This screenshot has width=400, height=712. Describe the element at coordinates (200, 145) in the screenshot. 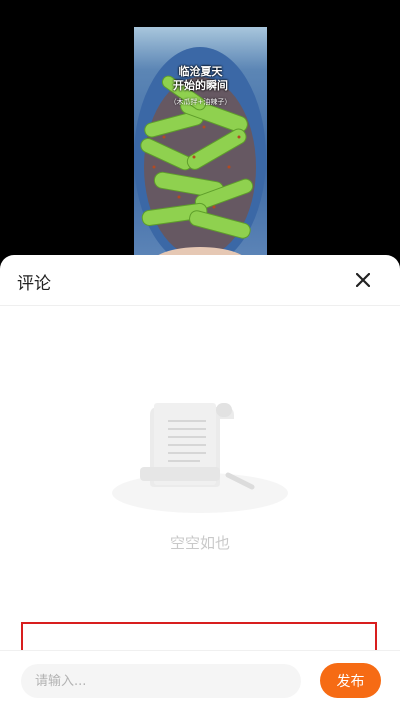

I see `video-thumbnail: 临沧夏天 开始的瞬间 （木瓜拌+油辣子）` at that location.